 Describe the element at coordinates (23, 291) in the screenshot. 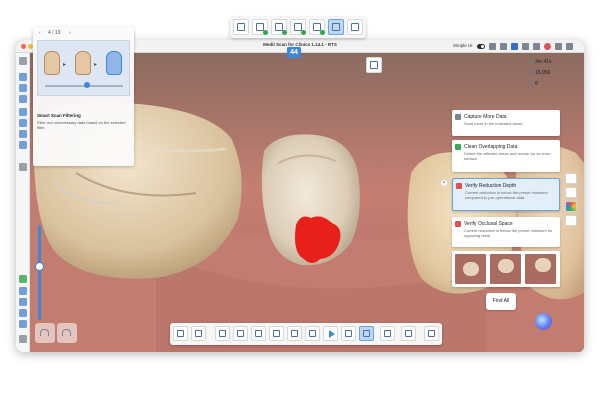

I see `scanner-icon` at that location.